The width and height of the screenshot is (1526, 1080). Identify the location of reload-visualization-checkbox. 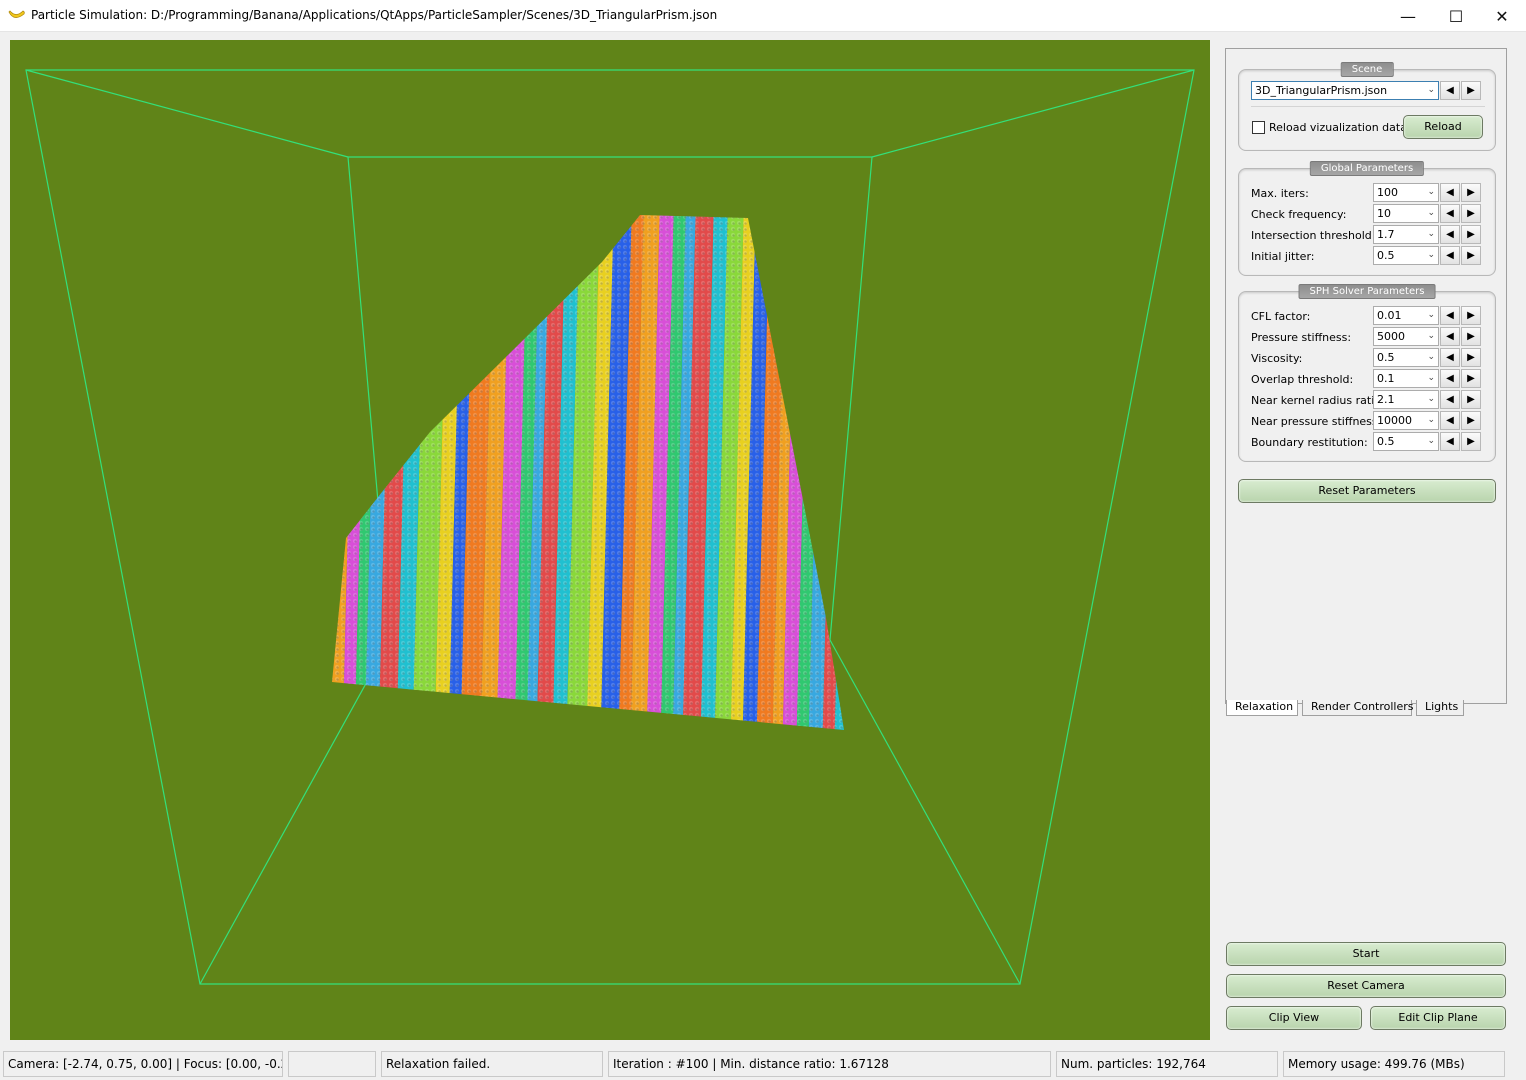
(1258, 127).